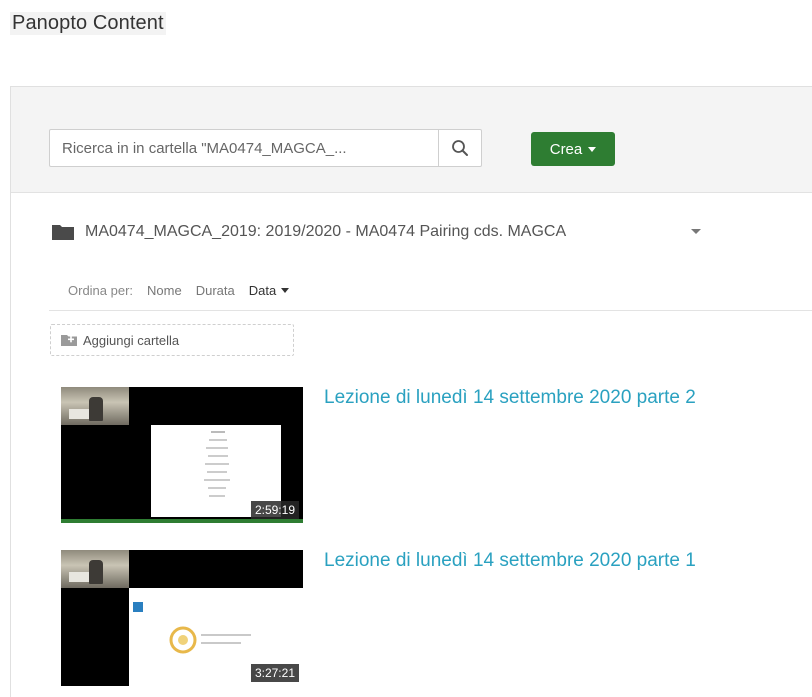 Image resolution: width=812 pixels, height=697 pixels. I want to click on duration-badge: 2:59:19, so click(274, 510).